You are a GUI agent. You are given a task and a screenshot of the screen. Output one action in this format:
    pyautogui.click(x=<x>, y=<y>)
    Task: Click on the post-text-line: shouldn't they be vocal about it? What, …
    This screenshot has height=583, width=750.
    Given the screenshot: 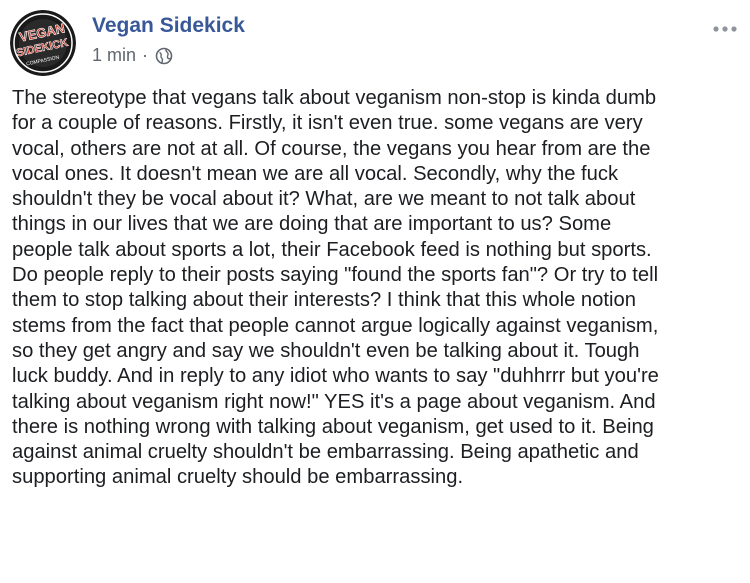 What is the action you would take?
    pyautogui.click(x=324, y=199)
    